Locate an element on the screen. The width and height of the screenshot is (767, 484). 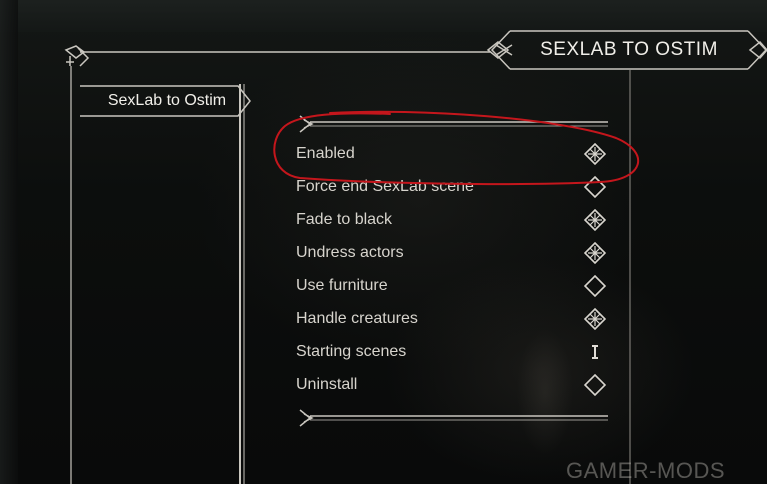
text-cursor-icon is located at coordinates (595, 352).